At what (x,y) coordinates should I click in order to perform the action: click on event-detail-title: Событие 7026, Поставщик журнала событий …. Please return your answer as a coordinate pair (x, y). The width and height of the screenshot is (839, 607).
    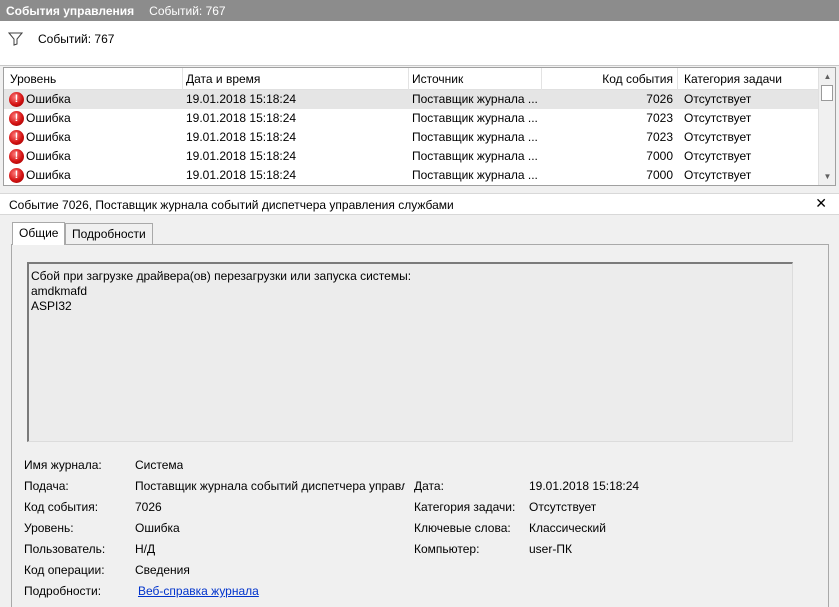
    Looking at the image, I should click on (231, 205).